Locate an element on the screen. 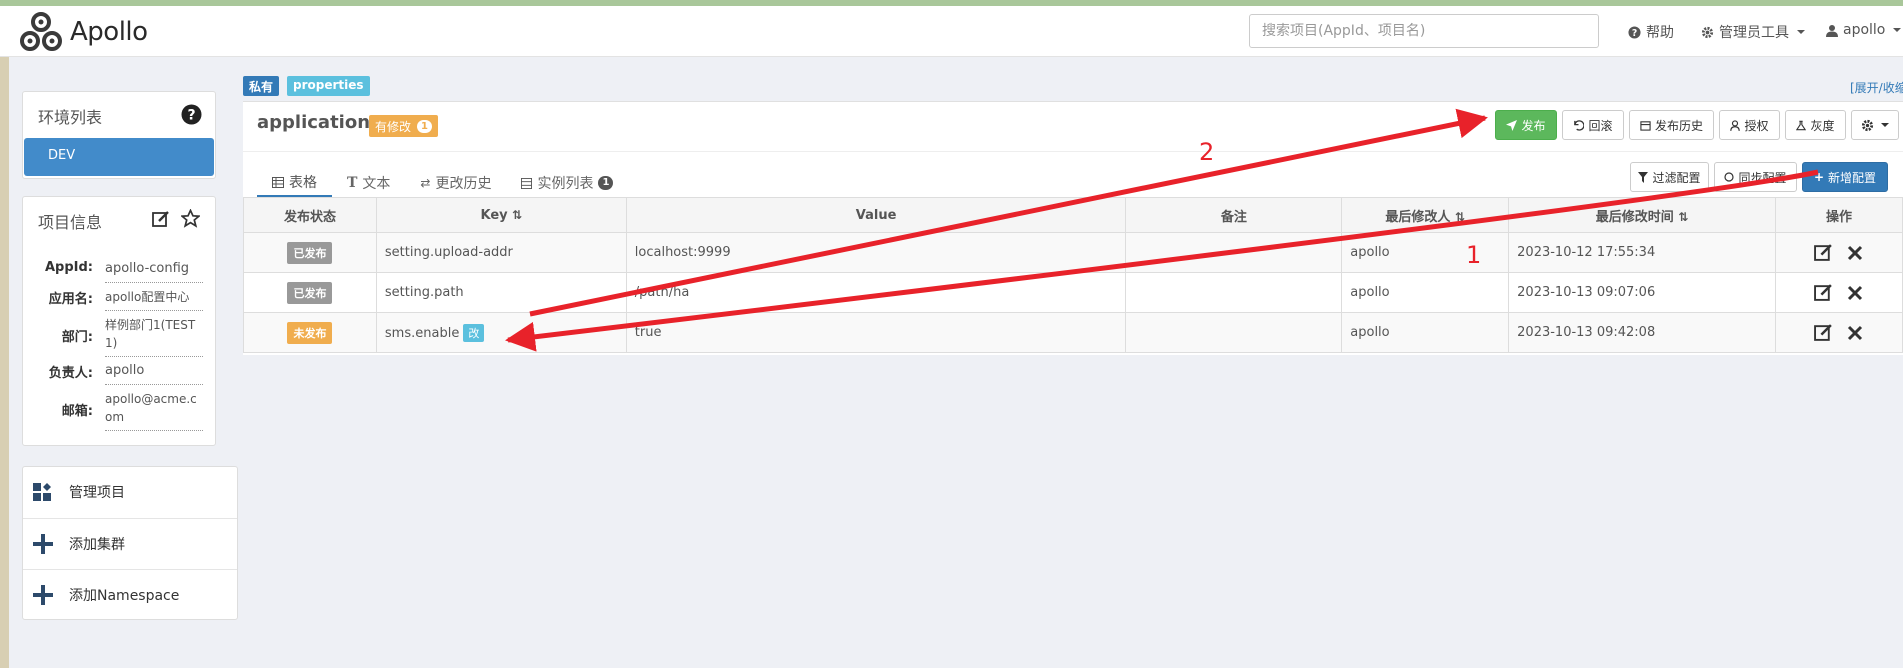 This screenshot has width=1903, height=668. authorize-button: 授权 is located at coordinates (1749, 125).